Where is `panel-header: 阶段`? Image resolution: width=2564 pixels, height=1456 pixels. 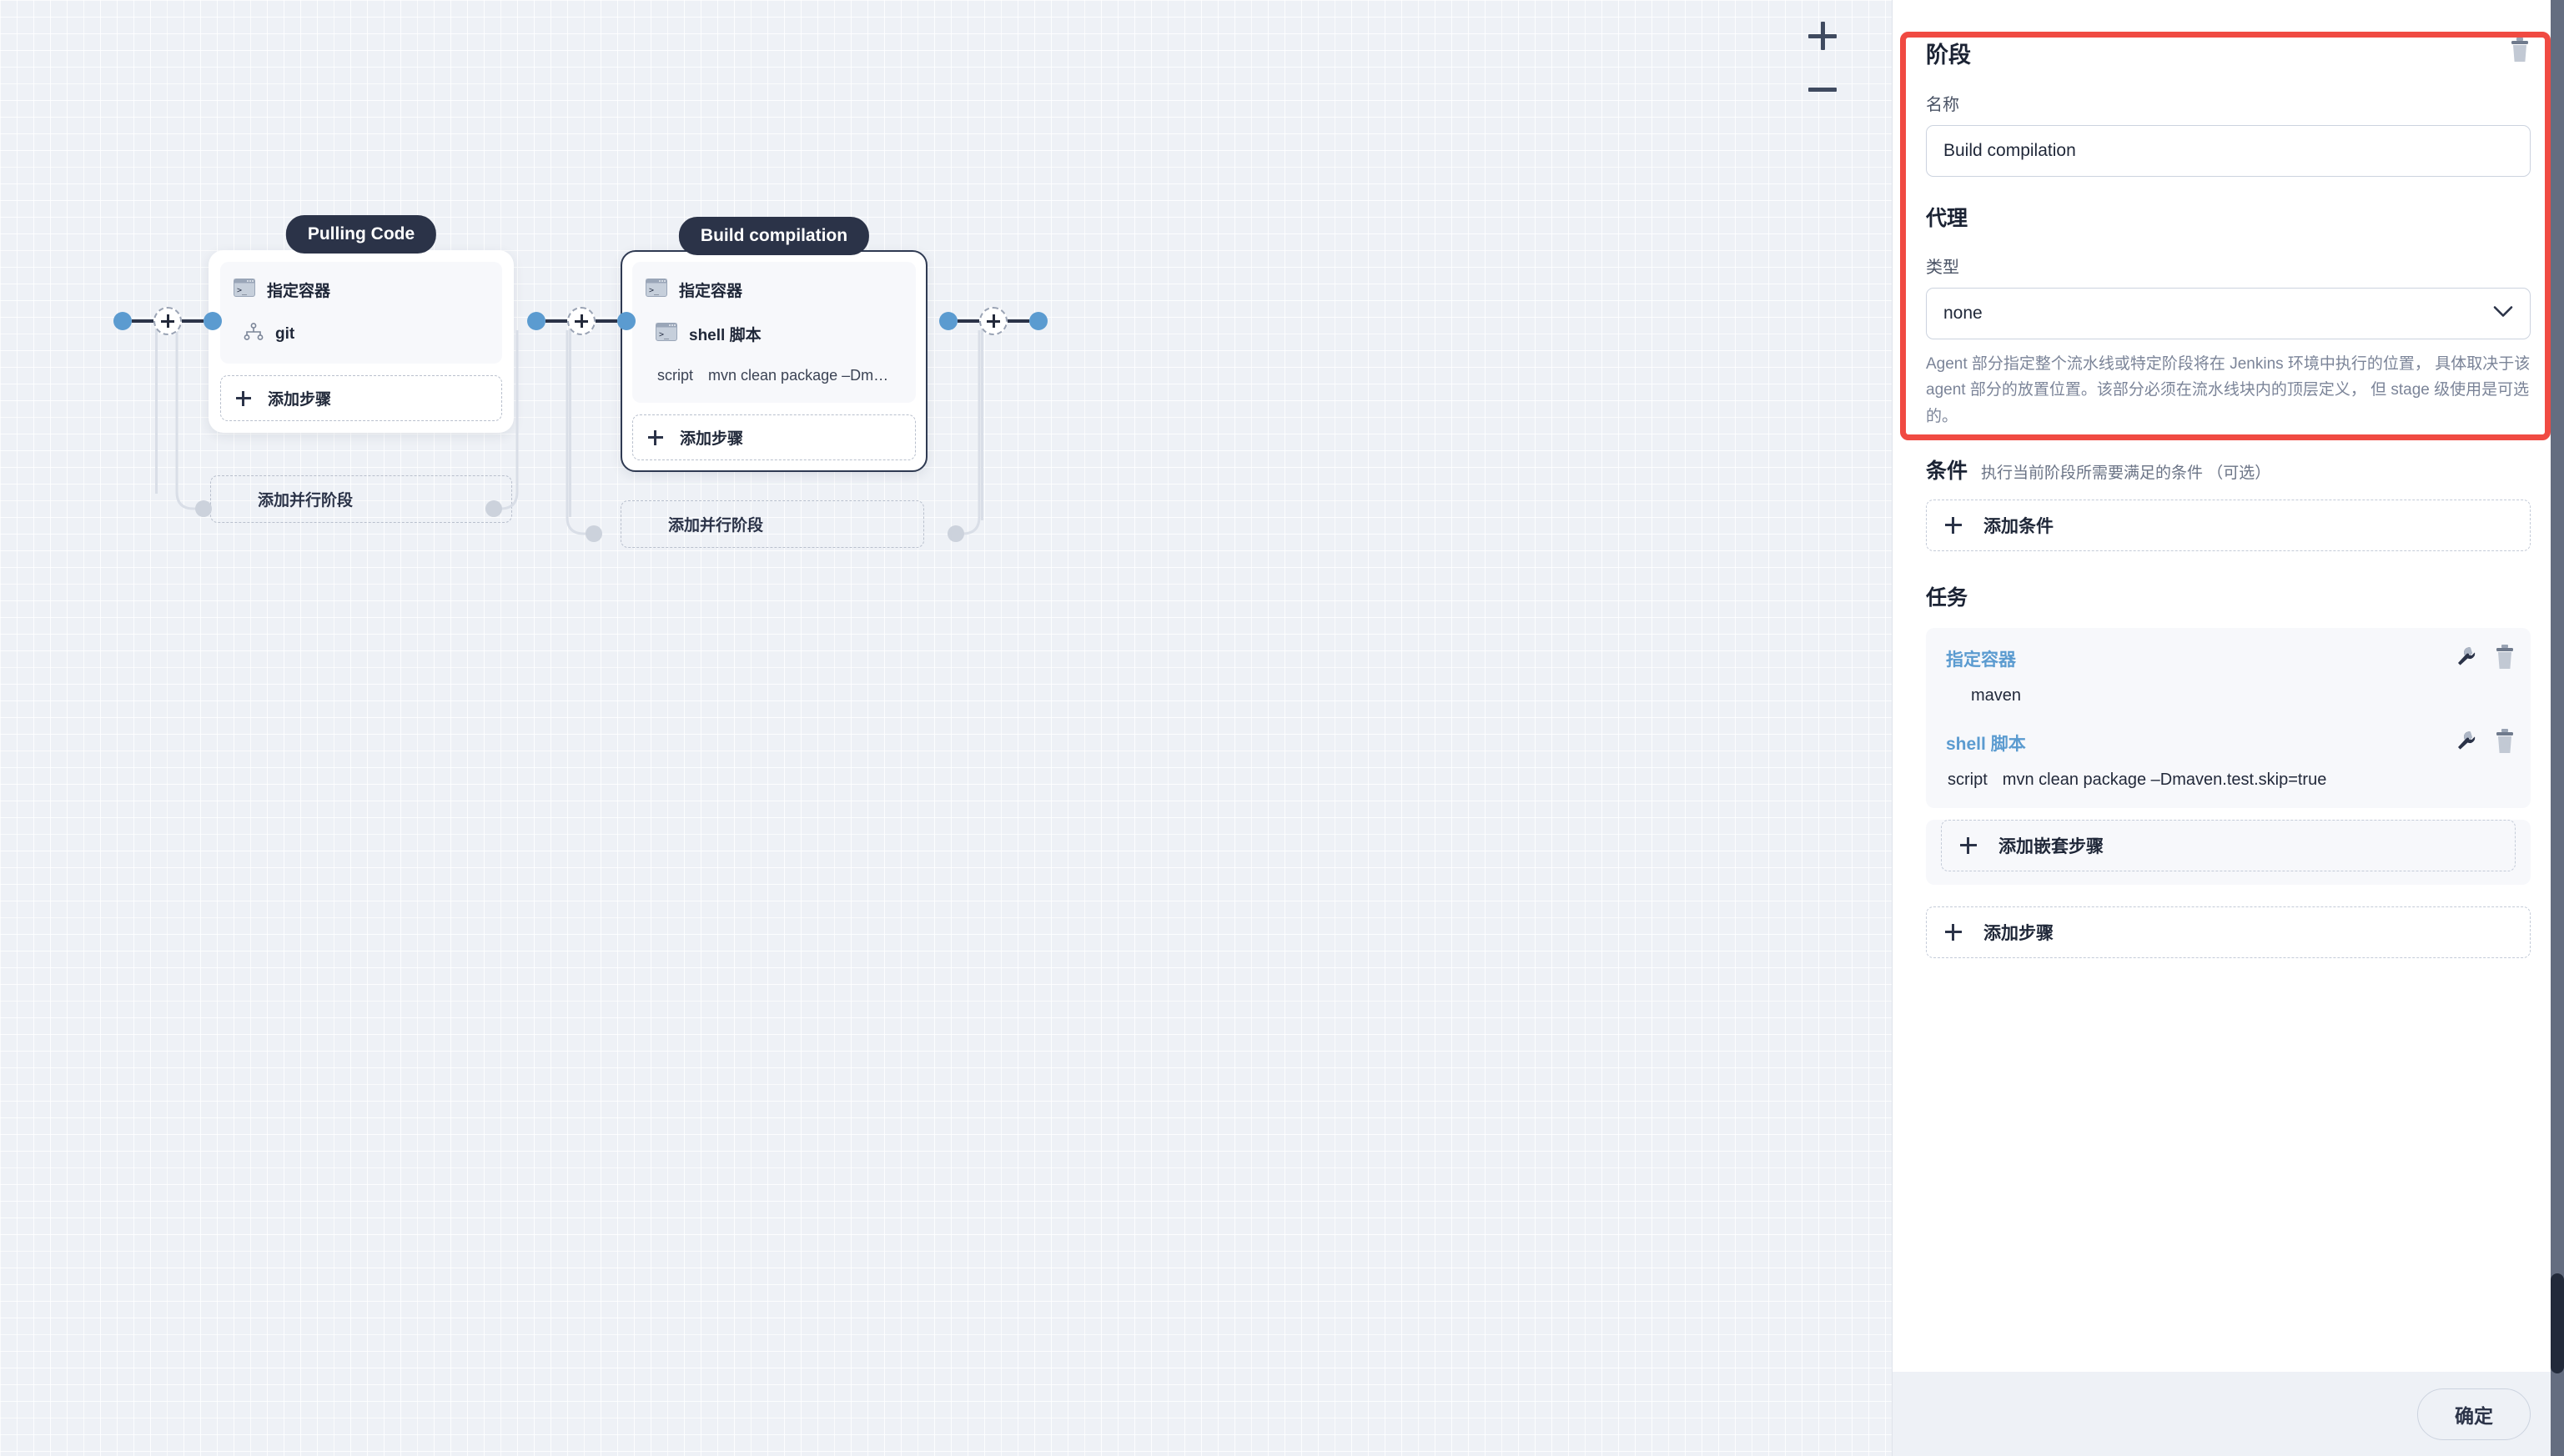
panel-header: 阶段 is located at coordinates (2228, 53).